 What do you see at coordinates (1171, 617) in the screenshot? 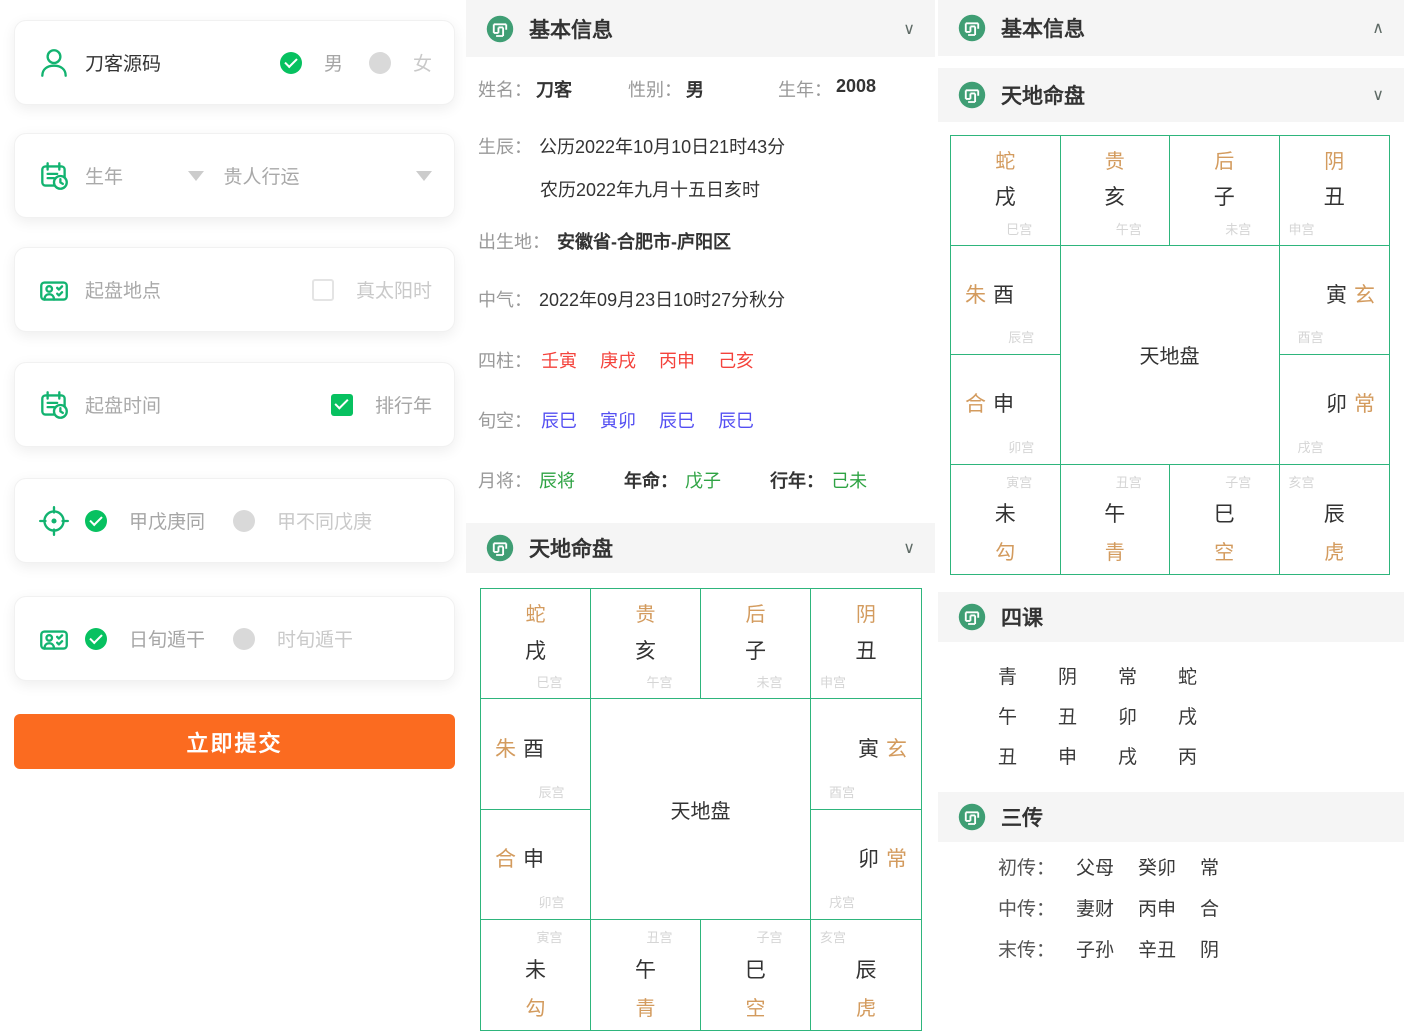
I see `sike-section-header: 四课` at bounding box center [1171, 617].